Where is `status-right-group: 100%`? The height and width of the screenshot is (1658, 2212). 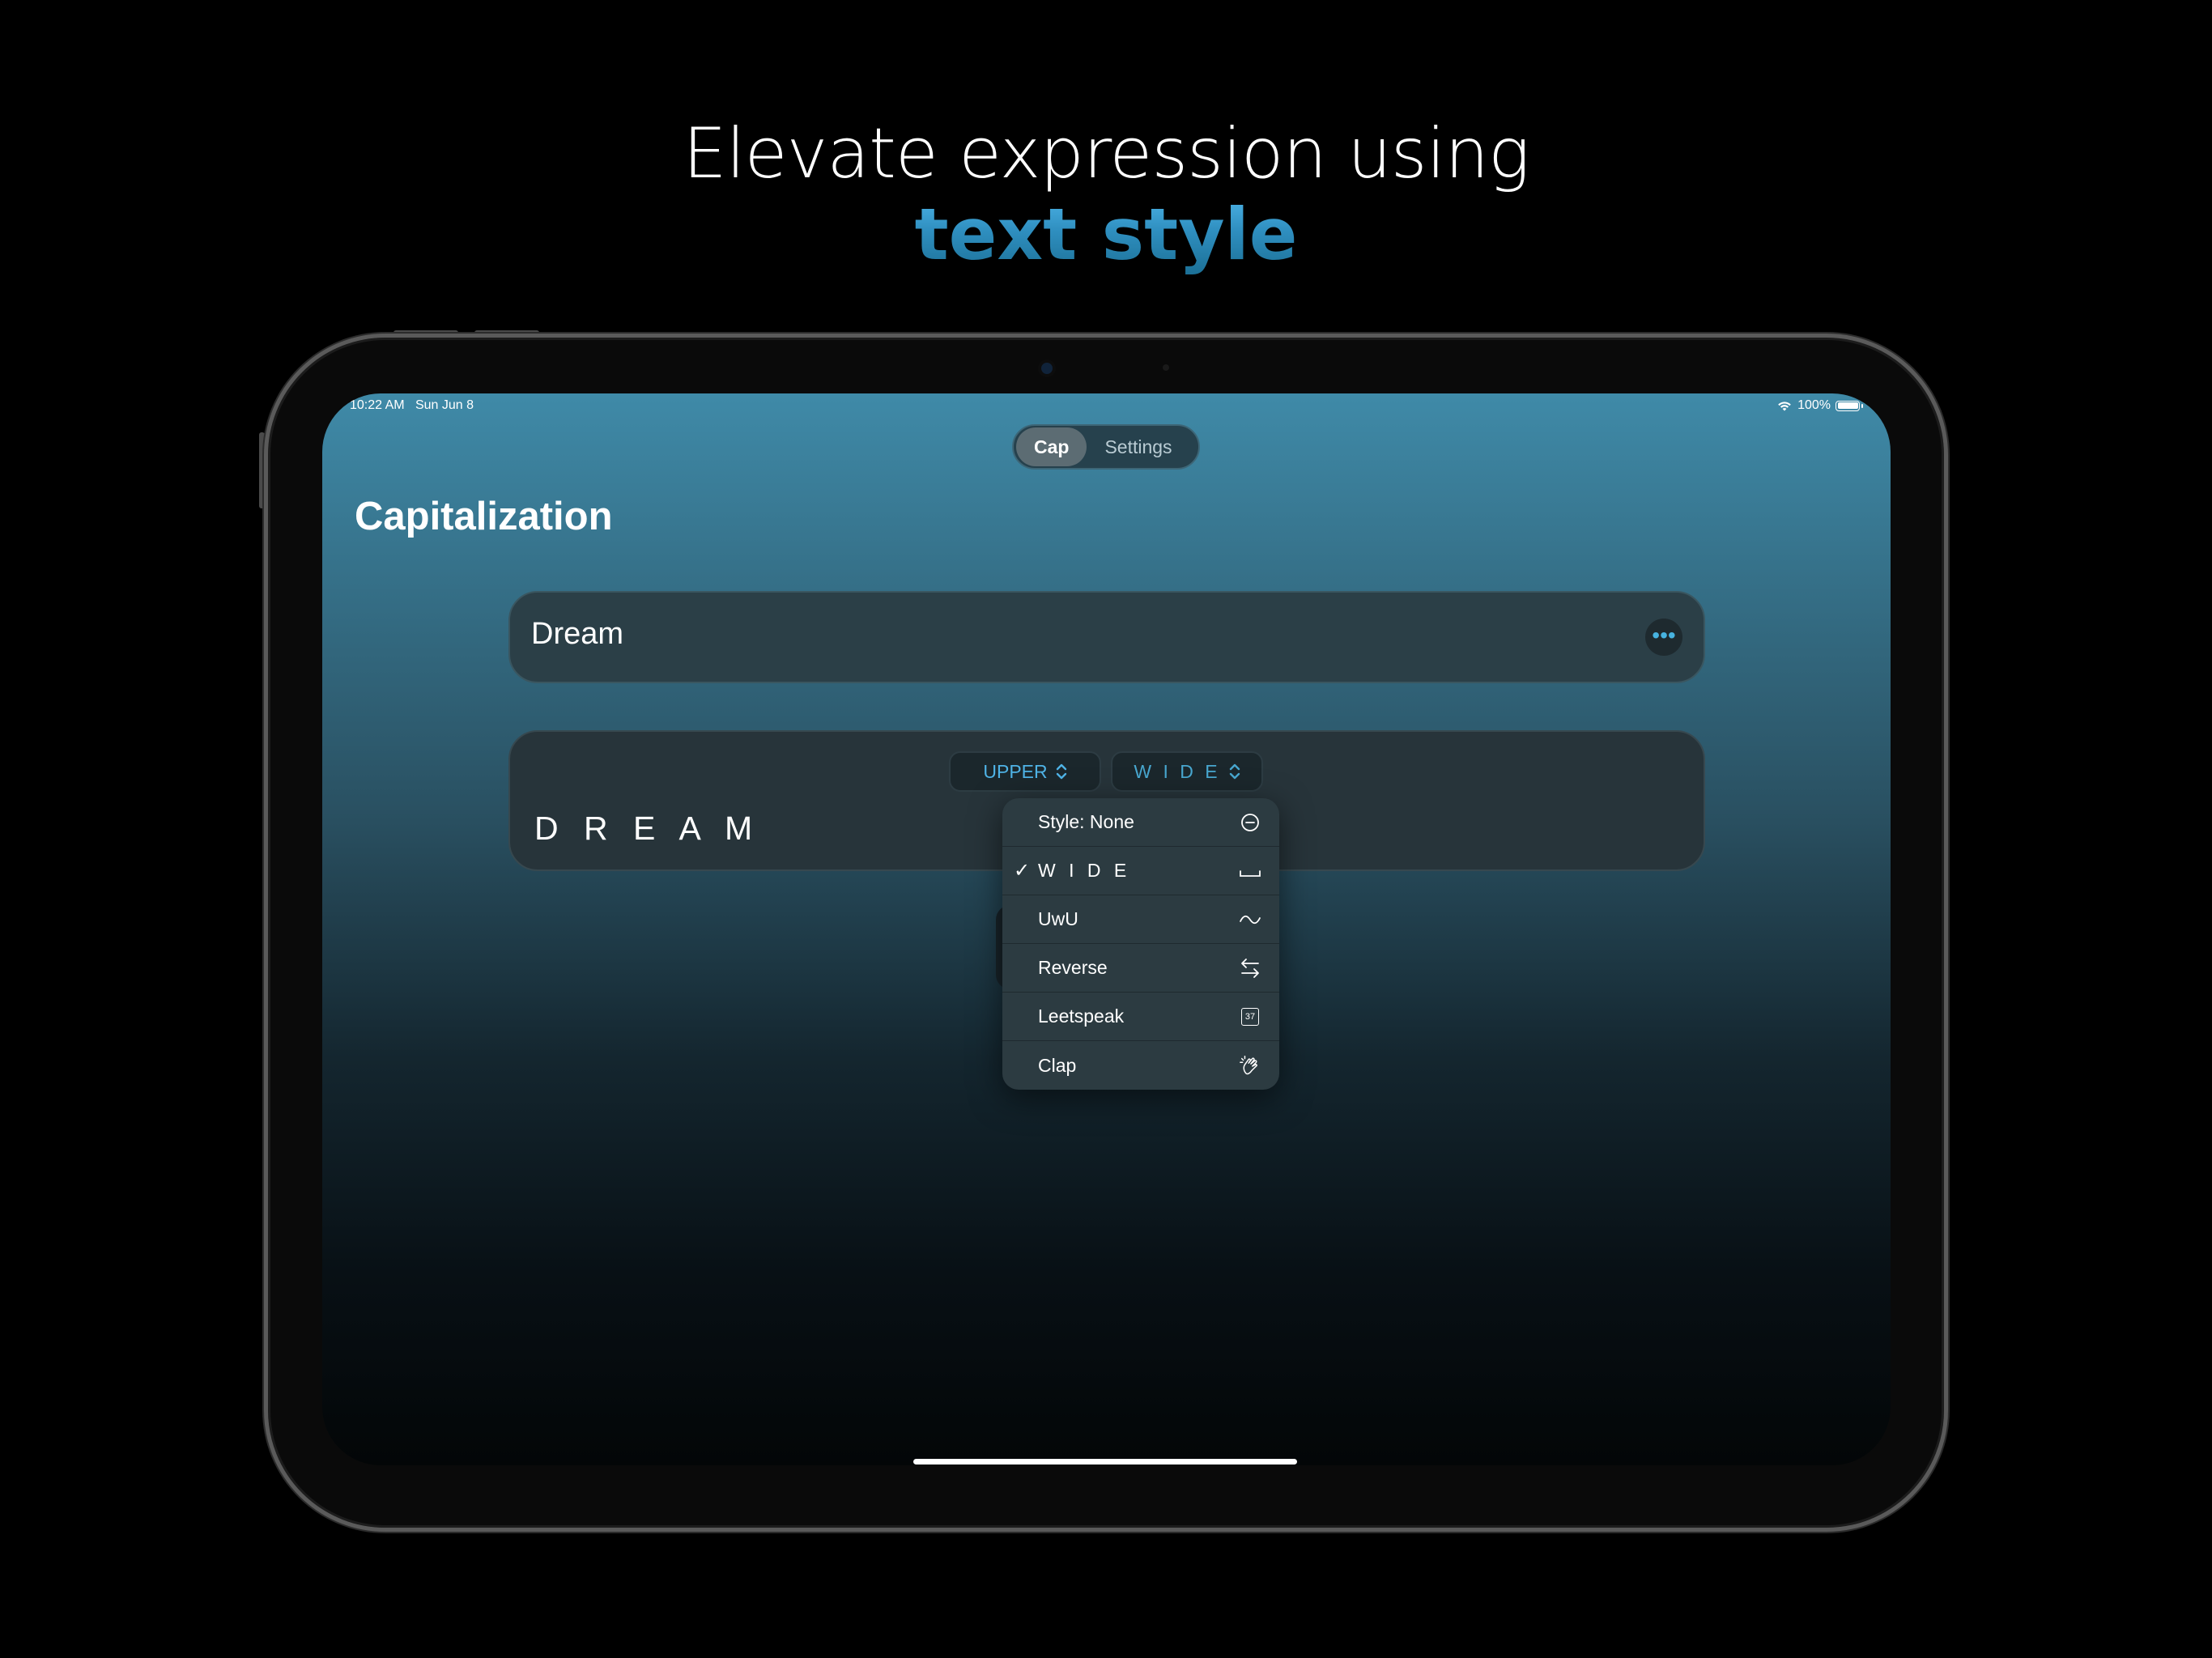 status-right-group: 100% is located at coordinates (1820, 405).